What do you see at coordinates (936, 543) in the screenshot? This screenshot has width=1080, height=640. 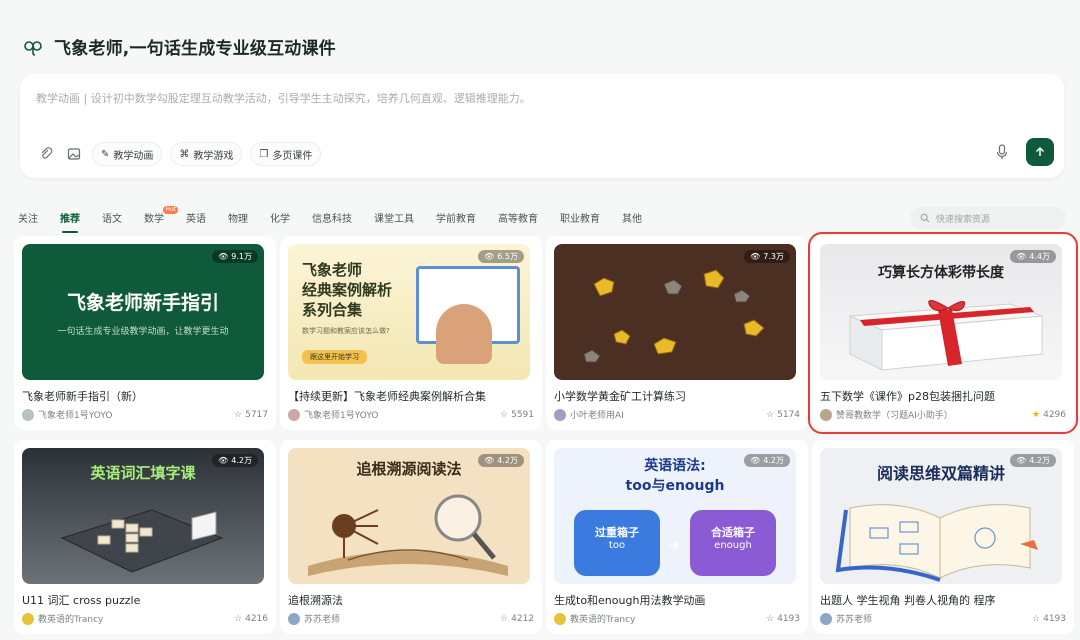 I see `open-book-illustration` at bounding box center [936, 543].